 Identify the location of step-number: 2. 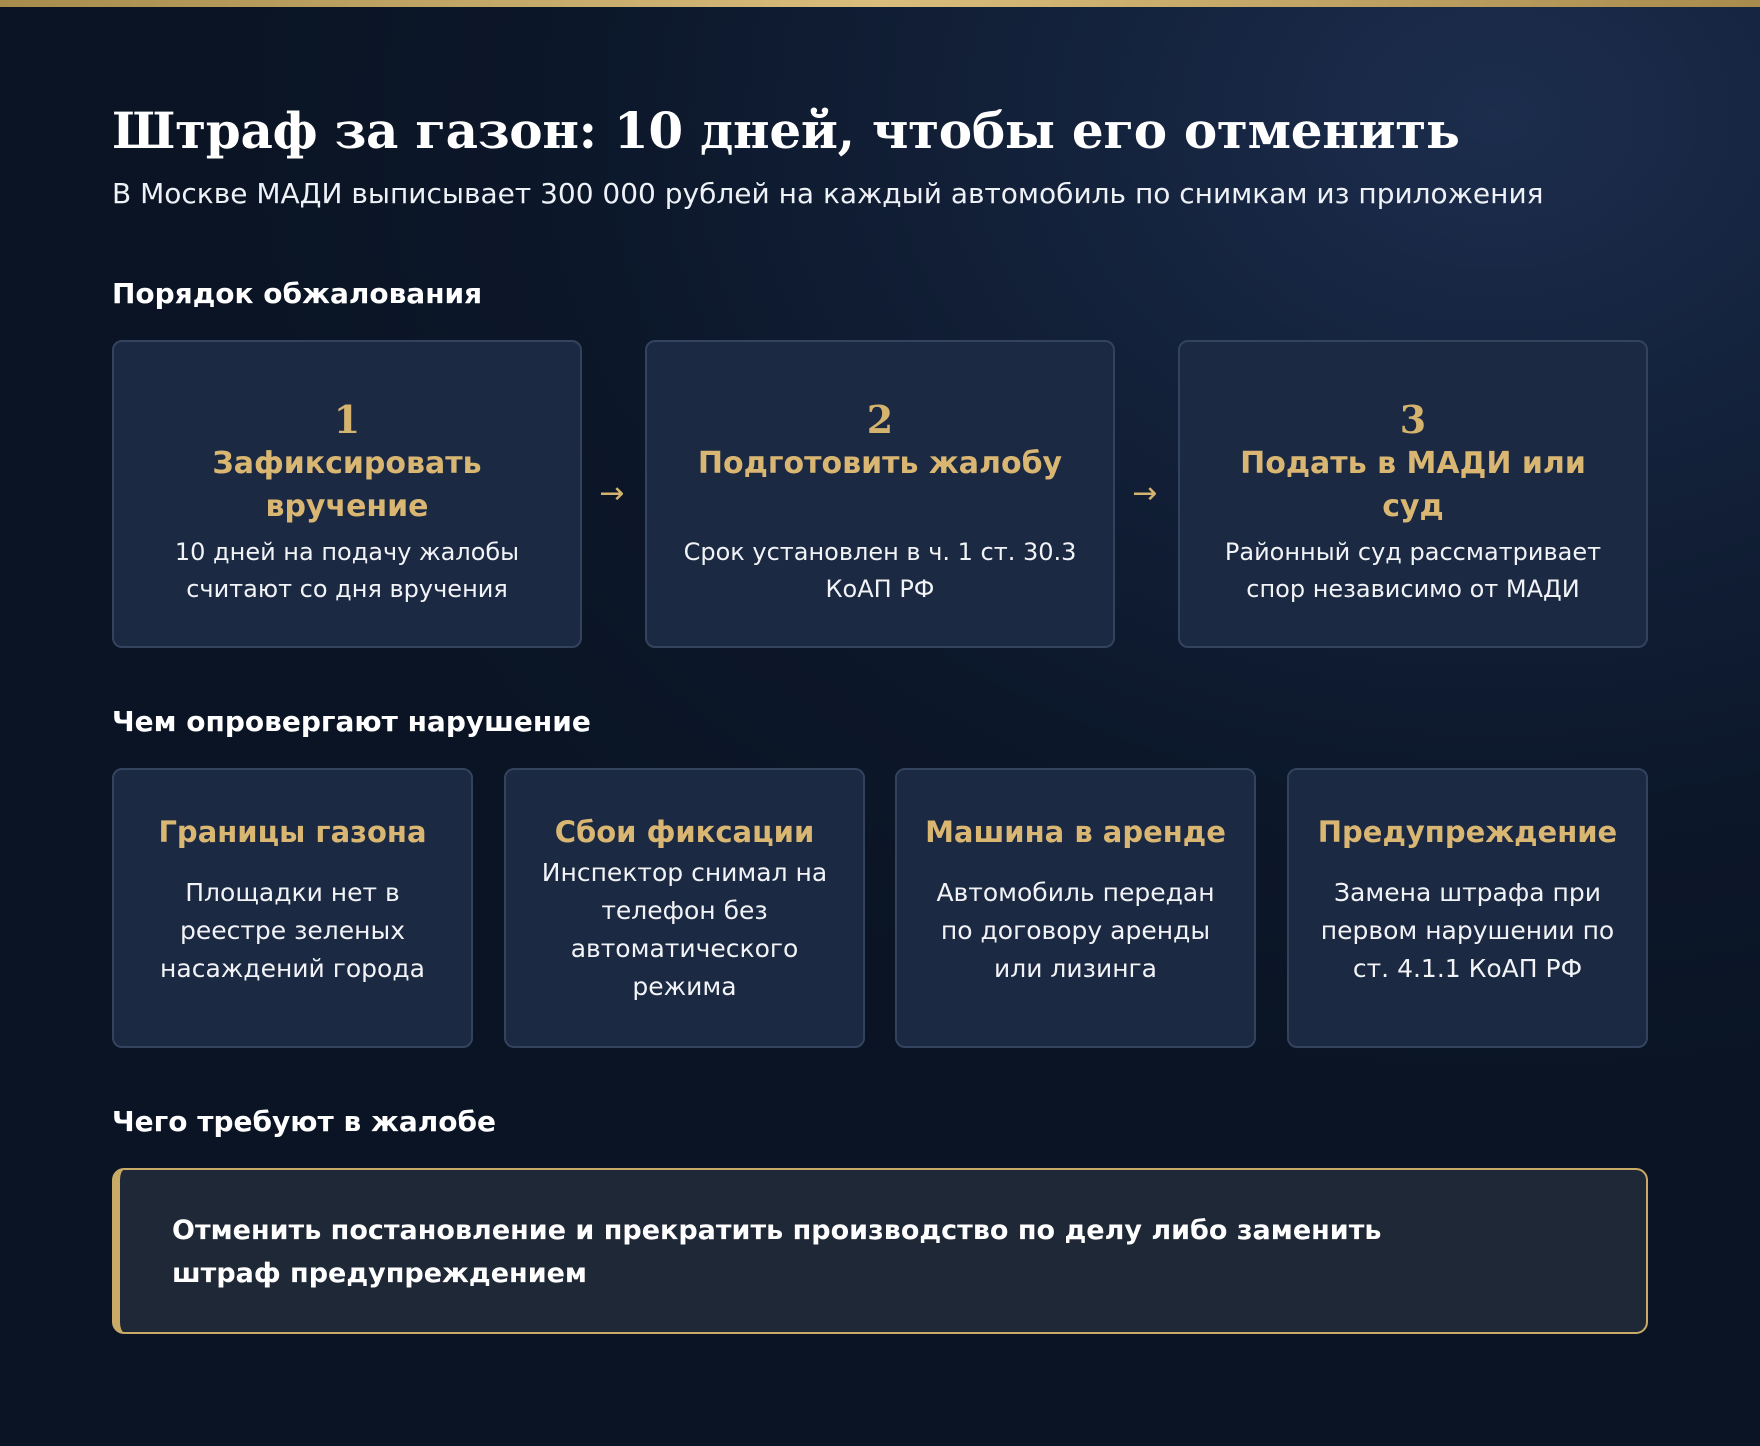
(880, 419).